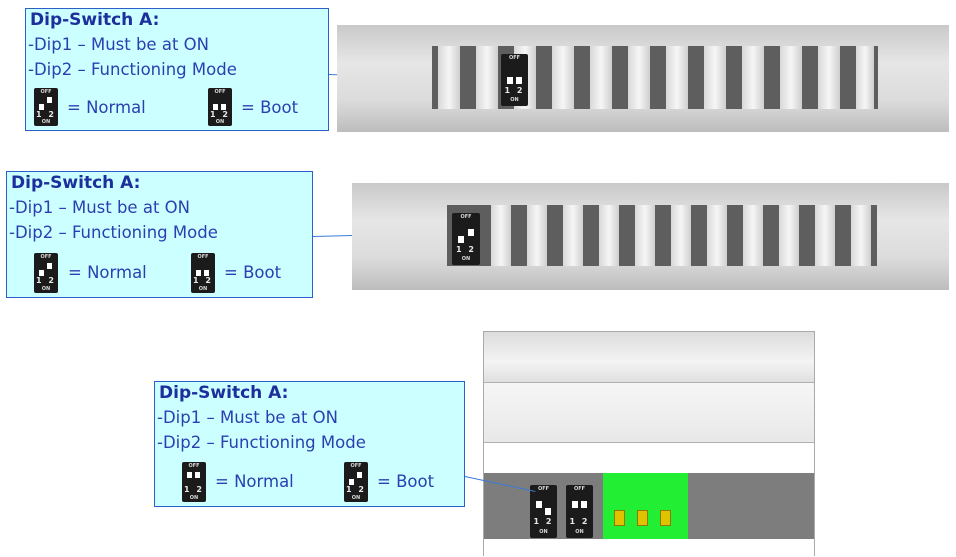 The width and height of the screenshot is (956, 557). Describe the element at coordinates (645, 506) in the screenshot. I see `terminal-block` at that location.